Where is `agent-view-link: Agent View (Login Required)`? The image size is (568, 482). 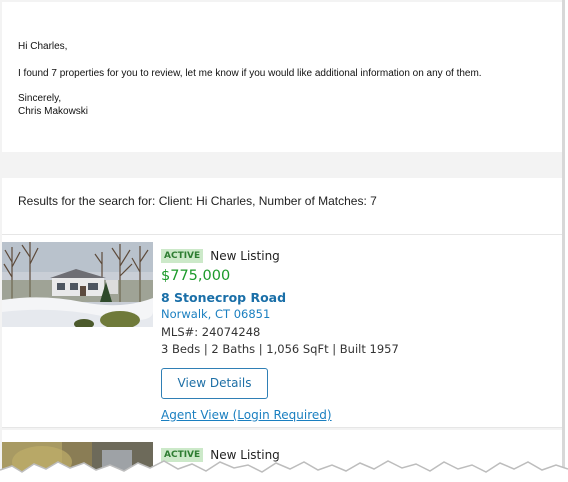 agent-view-link: Agent View (Login Required) is located at coordinates (351, 415).